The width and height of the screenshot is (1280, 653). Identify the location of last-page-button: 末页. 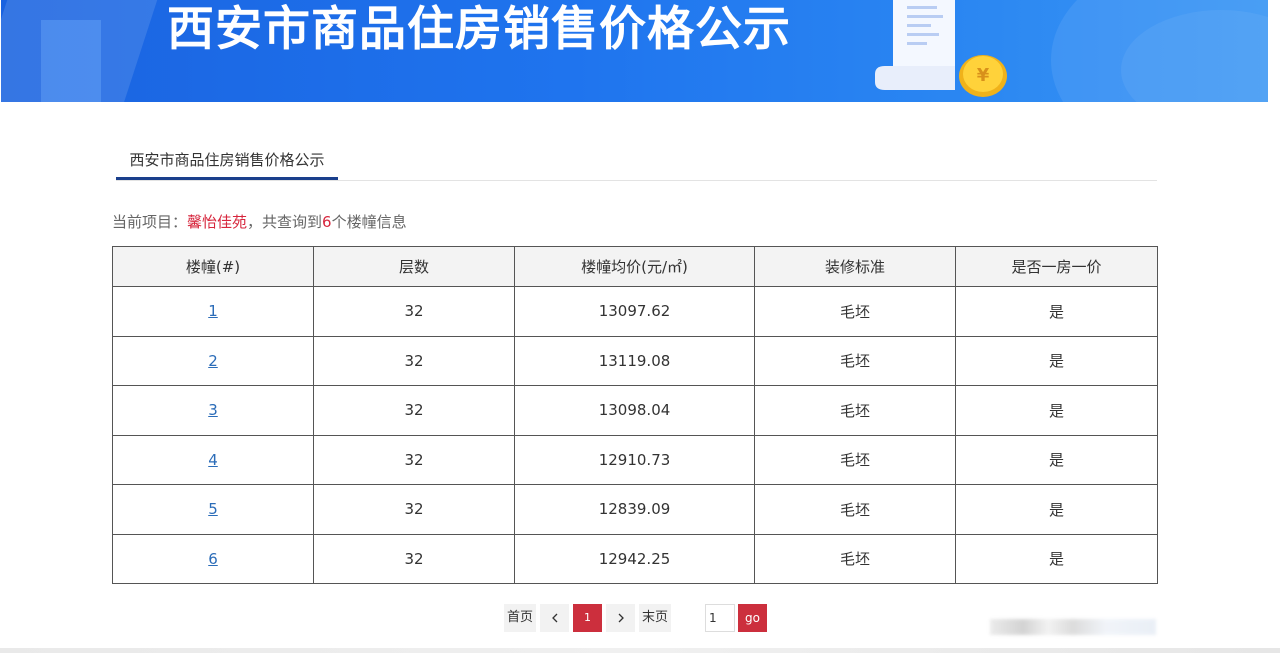
(655, 618).